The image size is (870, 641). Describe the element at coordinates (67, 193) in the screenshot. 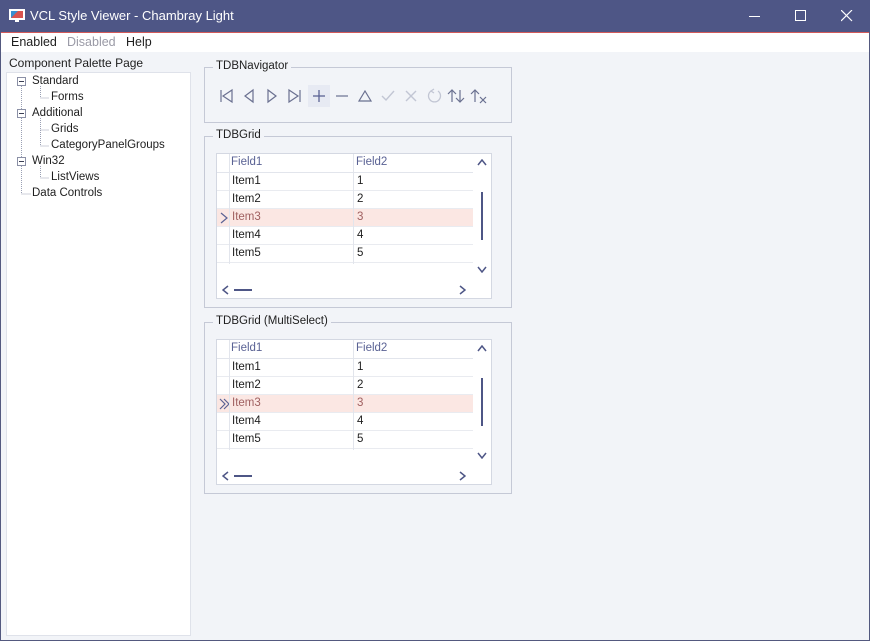

I see `tree-node-data-controls: Data Controls` at that location.